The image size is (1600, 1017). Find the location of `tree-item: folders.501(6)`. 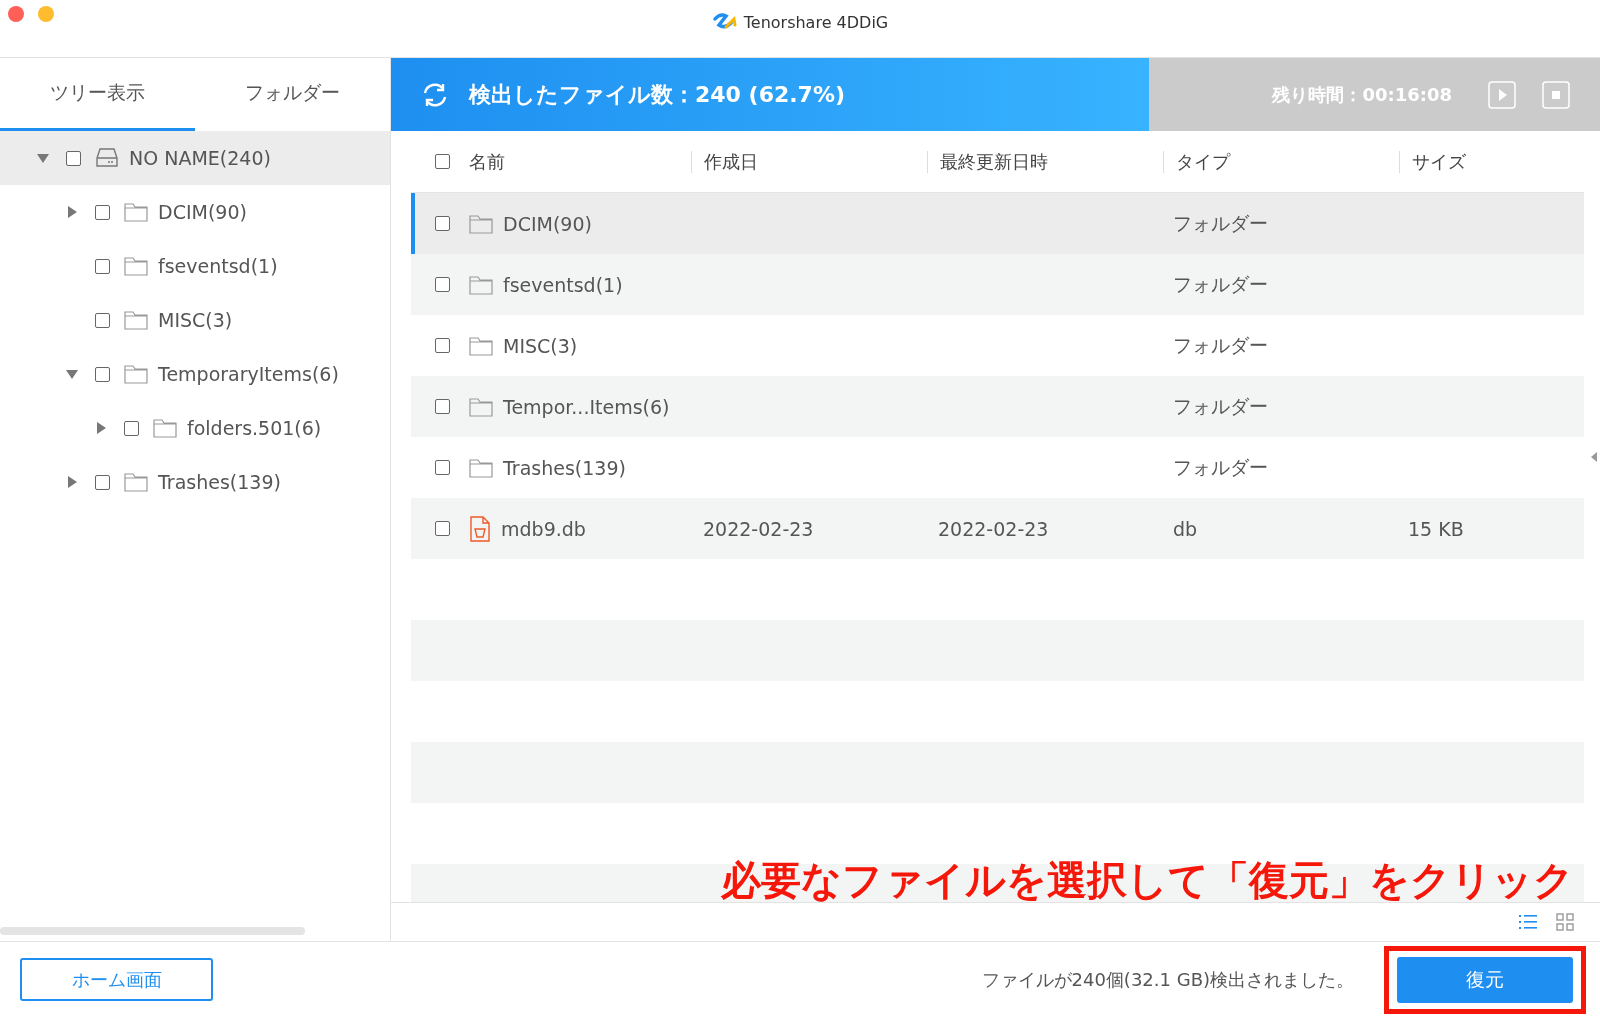

tree-item: folders.501(6) is located at coordinates (195, 428).